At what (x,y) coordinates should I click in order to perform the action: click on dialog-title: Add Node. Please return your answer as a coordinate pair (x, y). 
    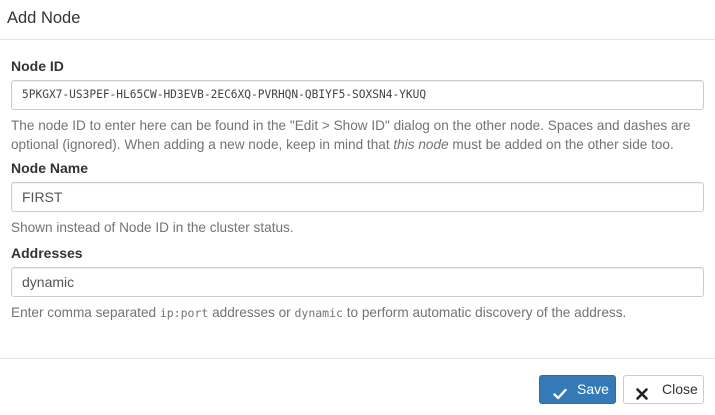
    Looking at the image, I should click on (44, 18).